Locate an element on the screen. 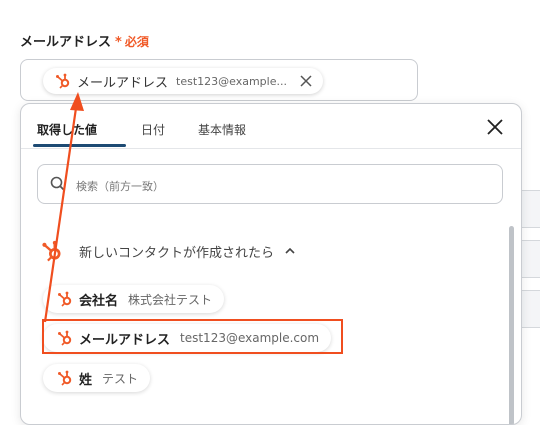 The width and height of the screenshot is (540, 425). annotation-arrow is located at coordinates (63, 207).